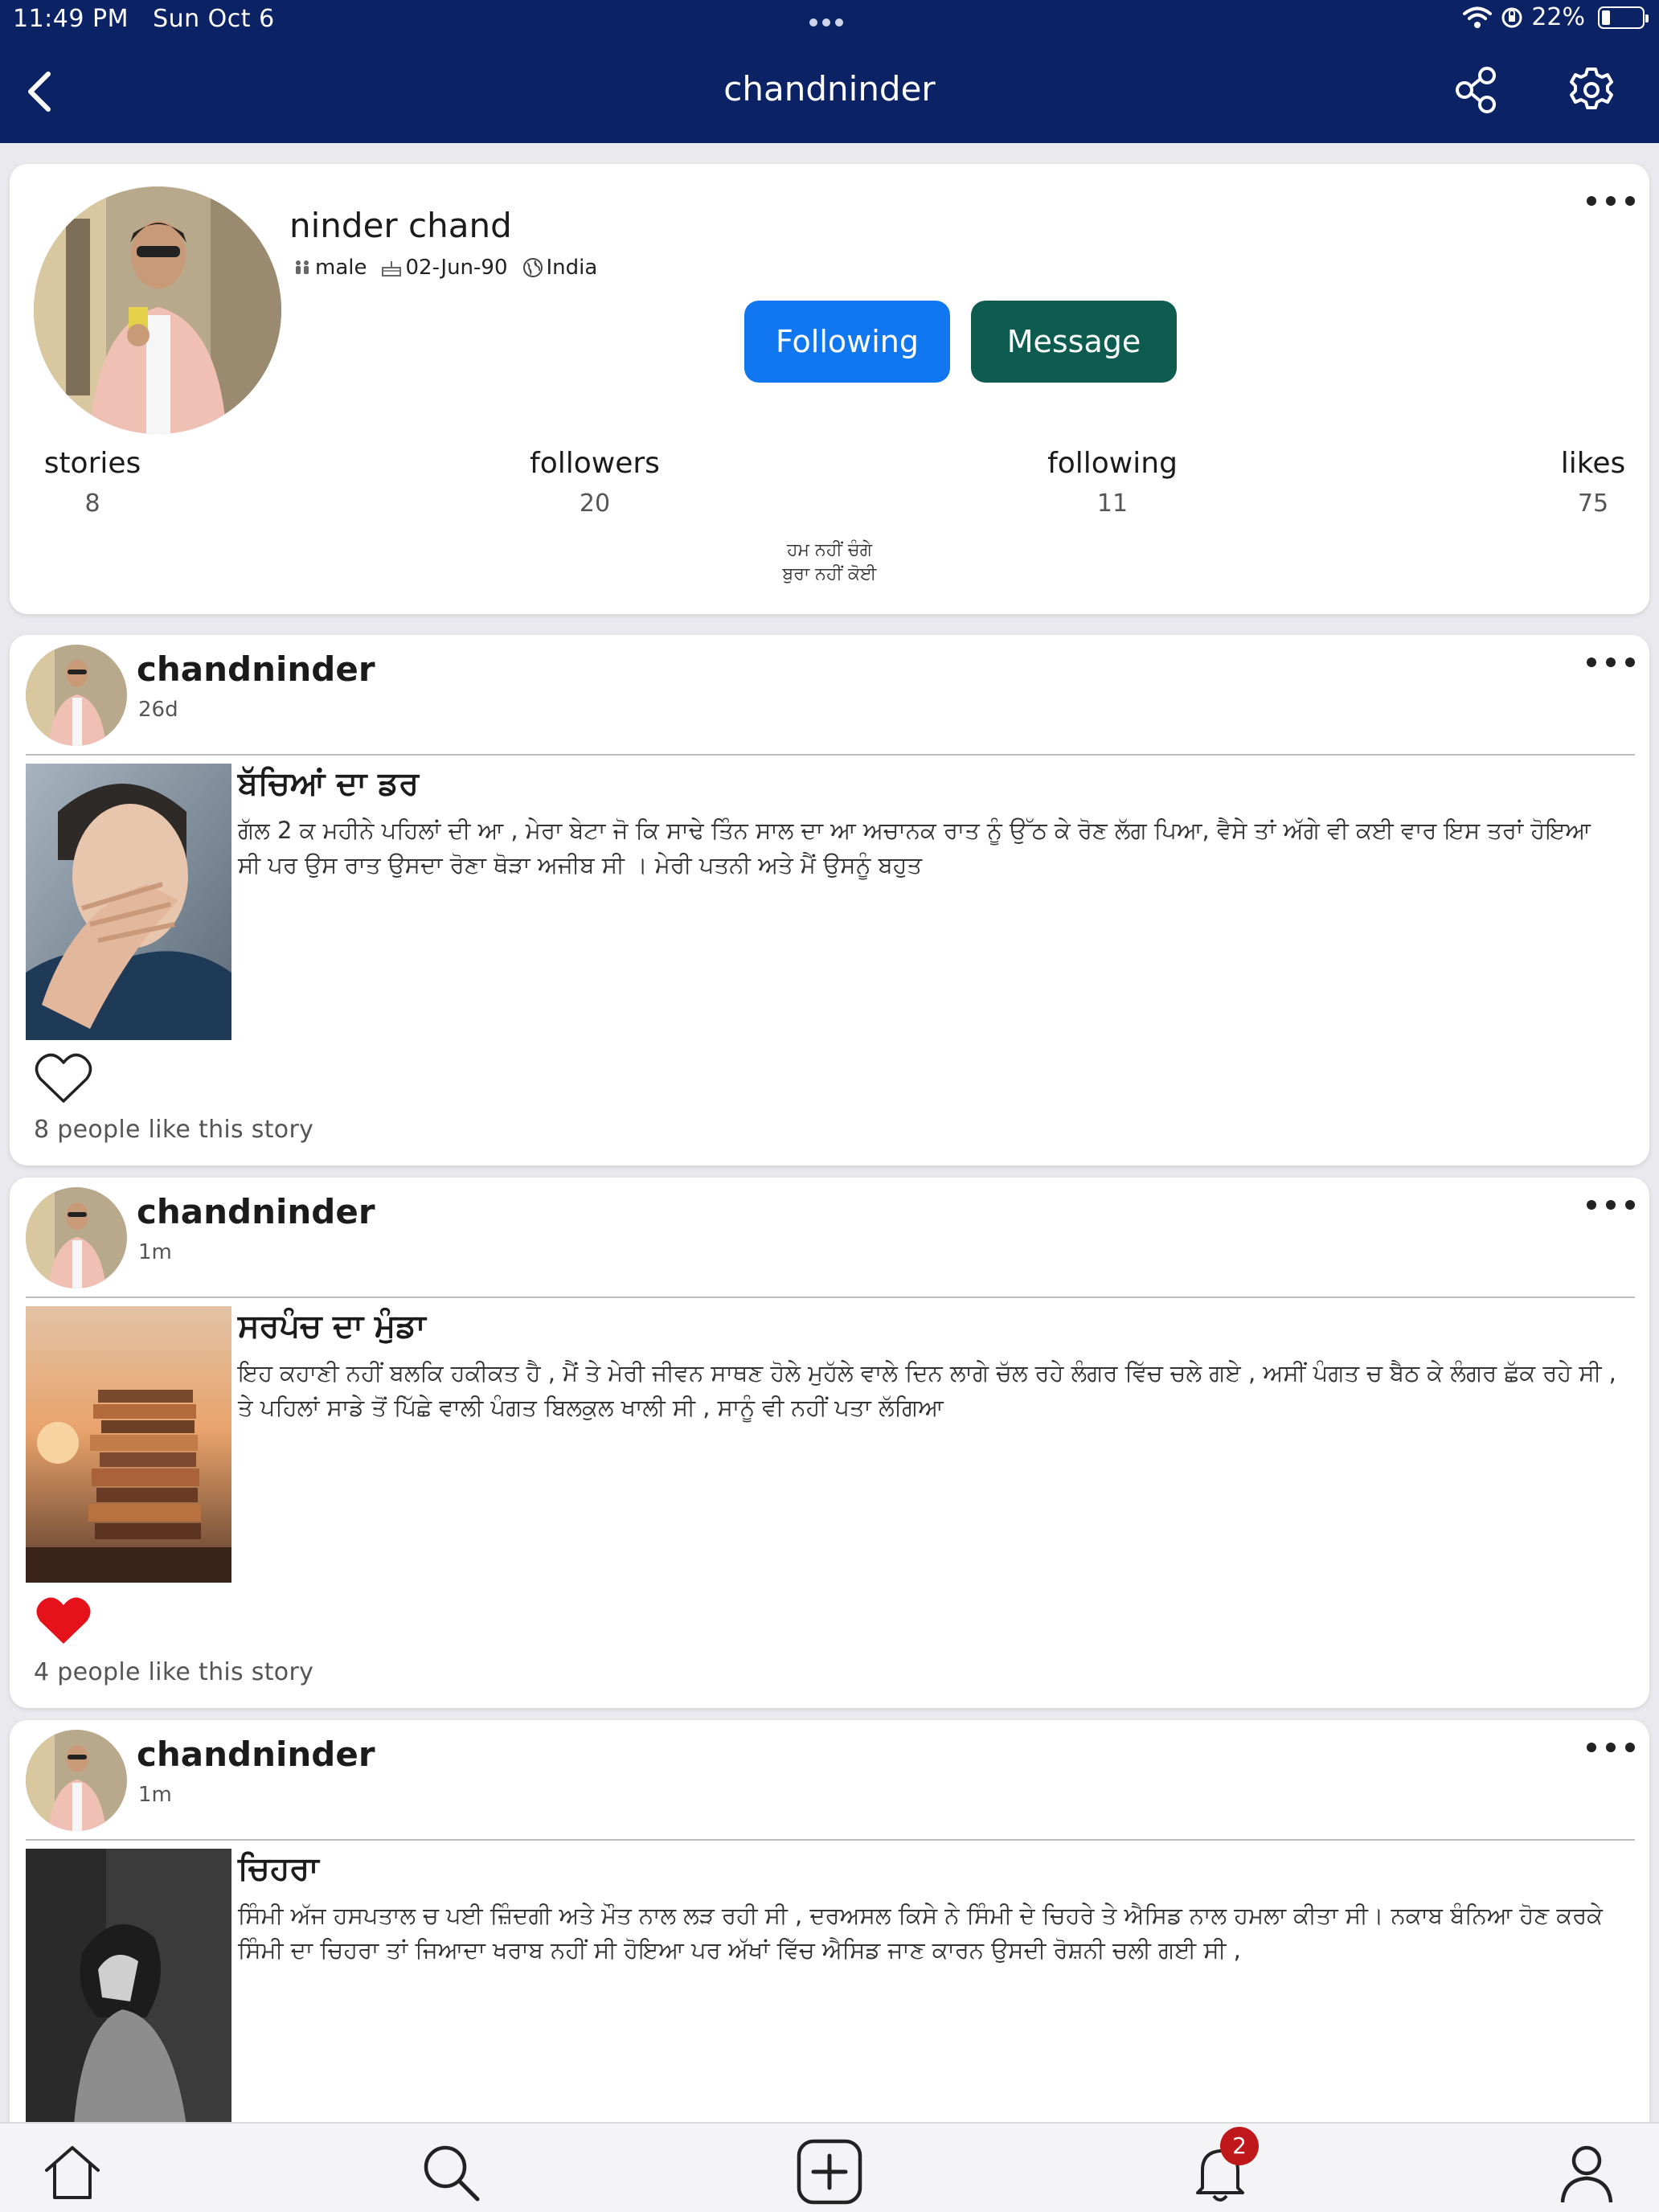  I want to click on bottom-tab-bar, so click(829, 2167).